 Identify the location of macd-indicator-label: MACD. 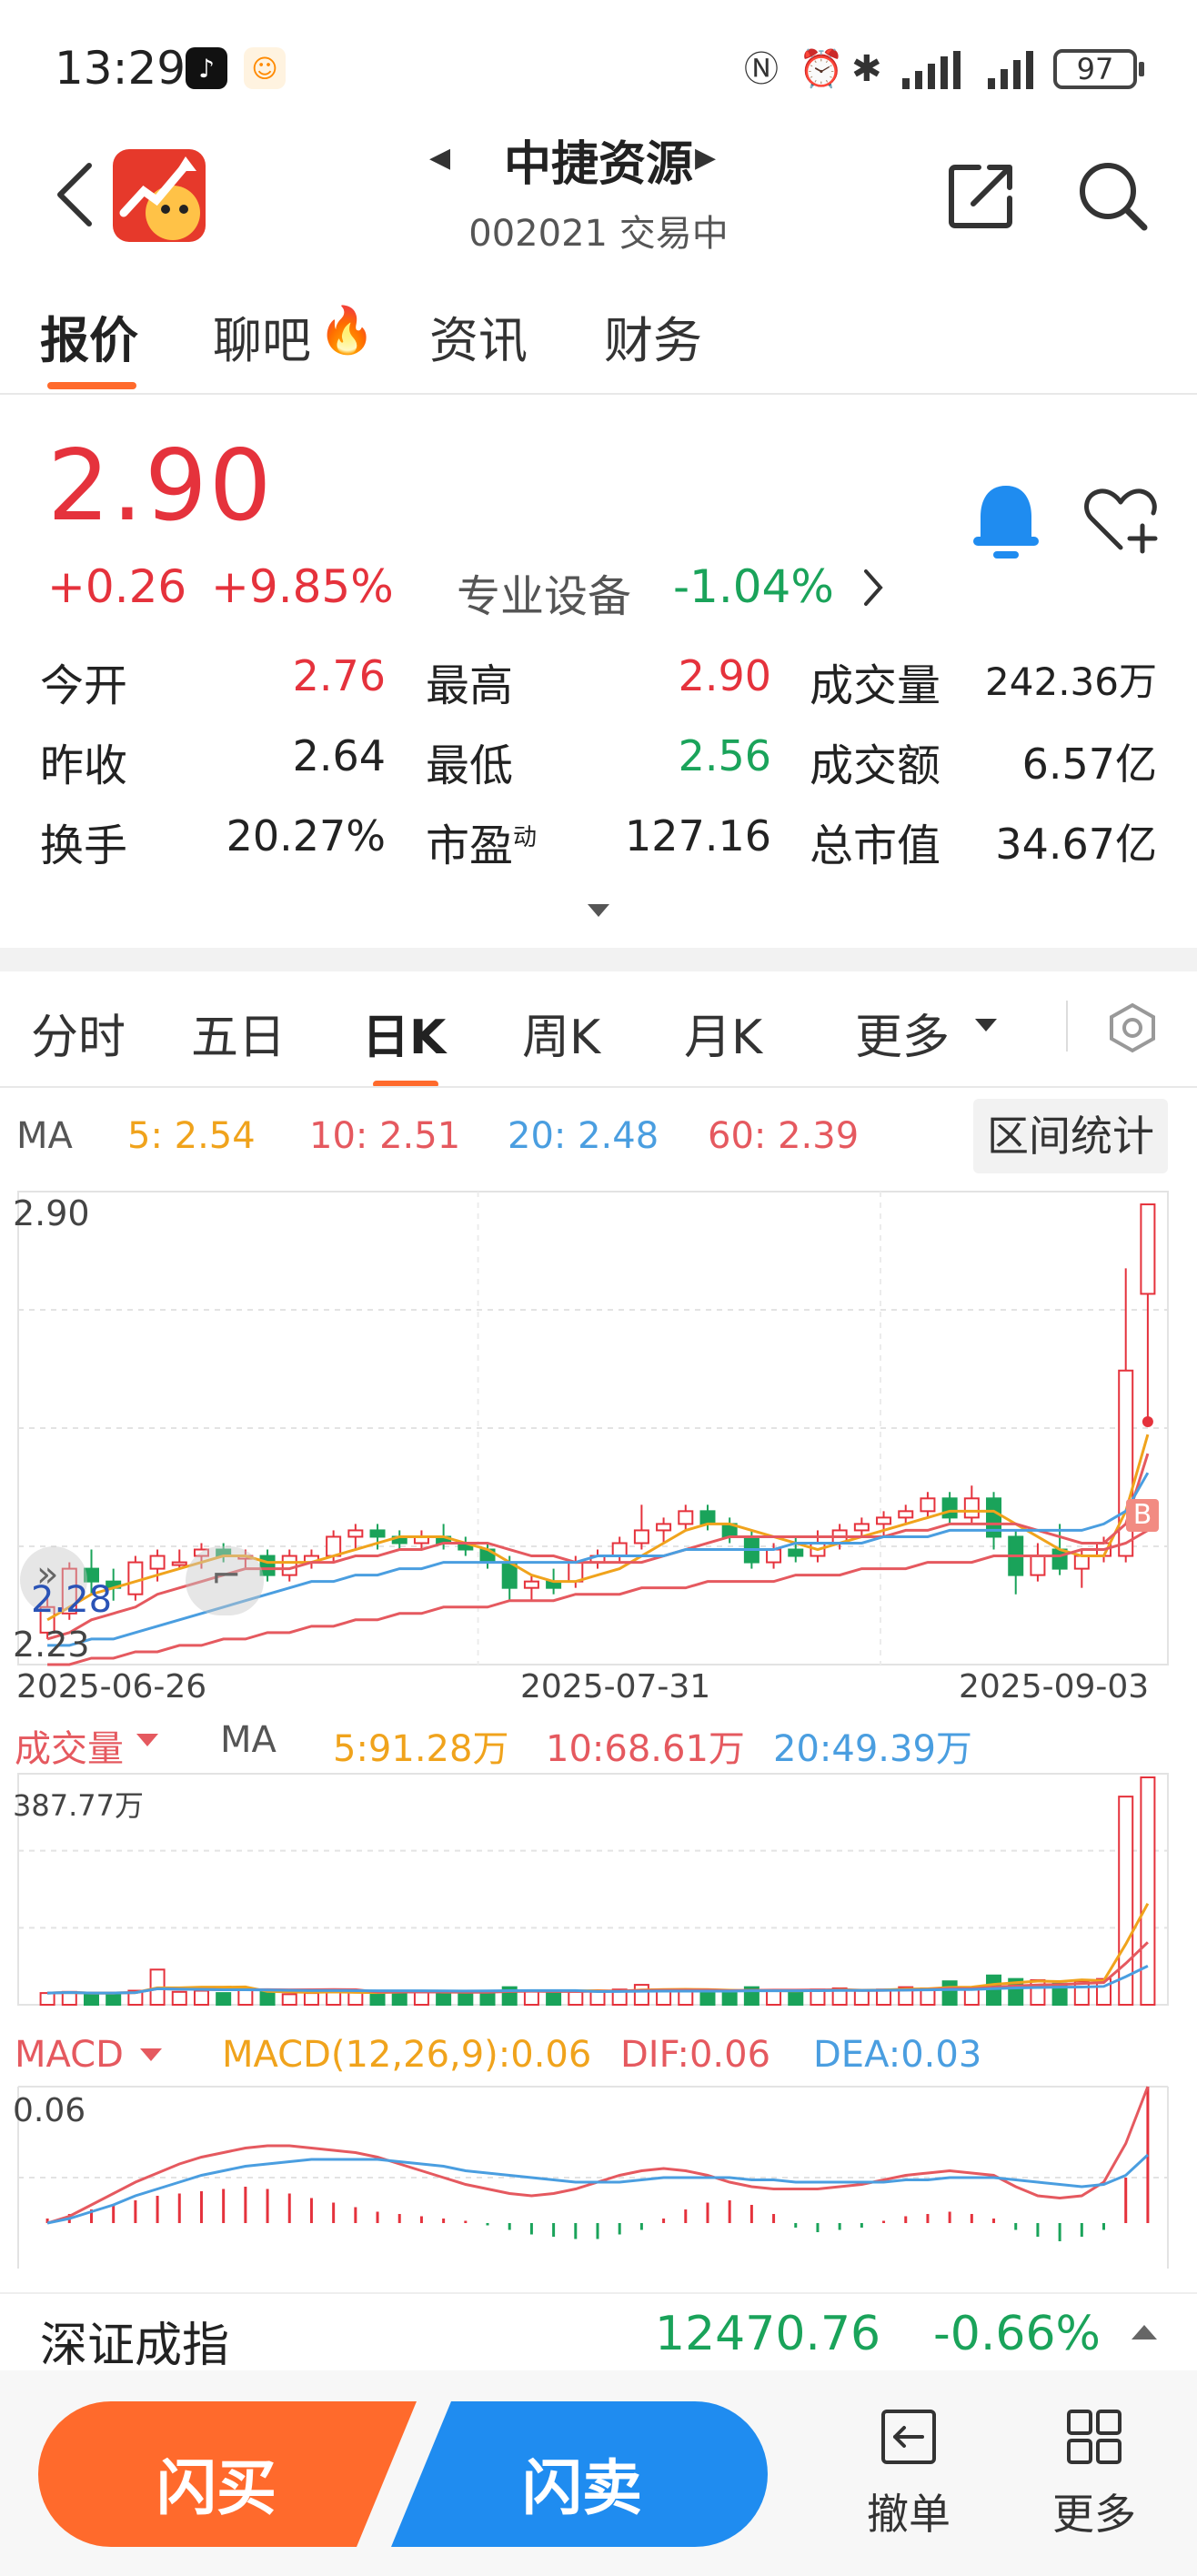
(69, 2055).